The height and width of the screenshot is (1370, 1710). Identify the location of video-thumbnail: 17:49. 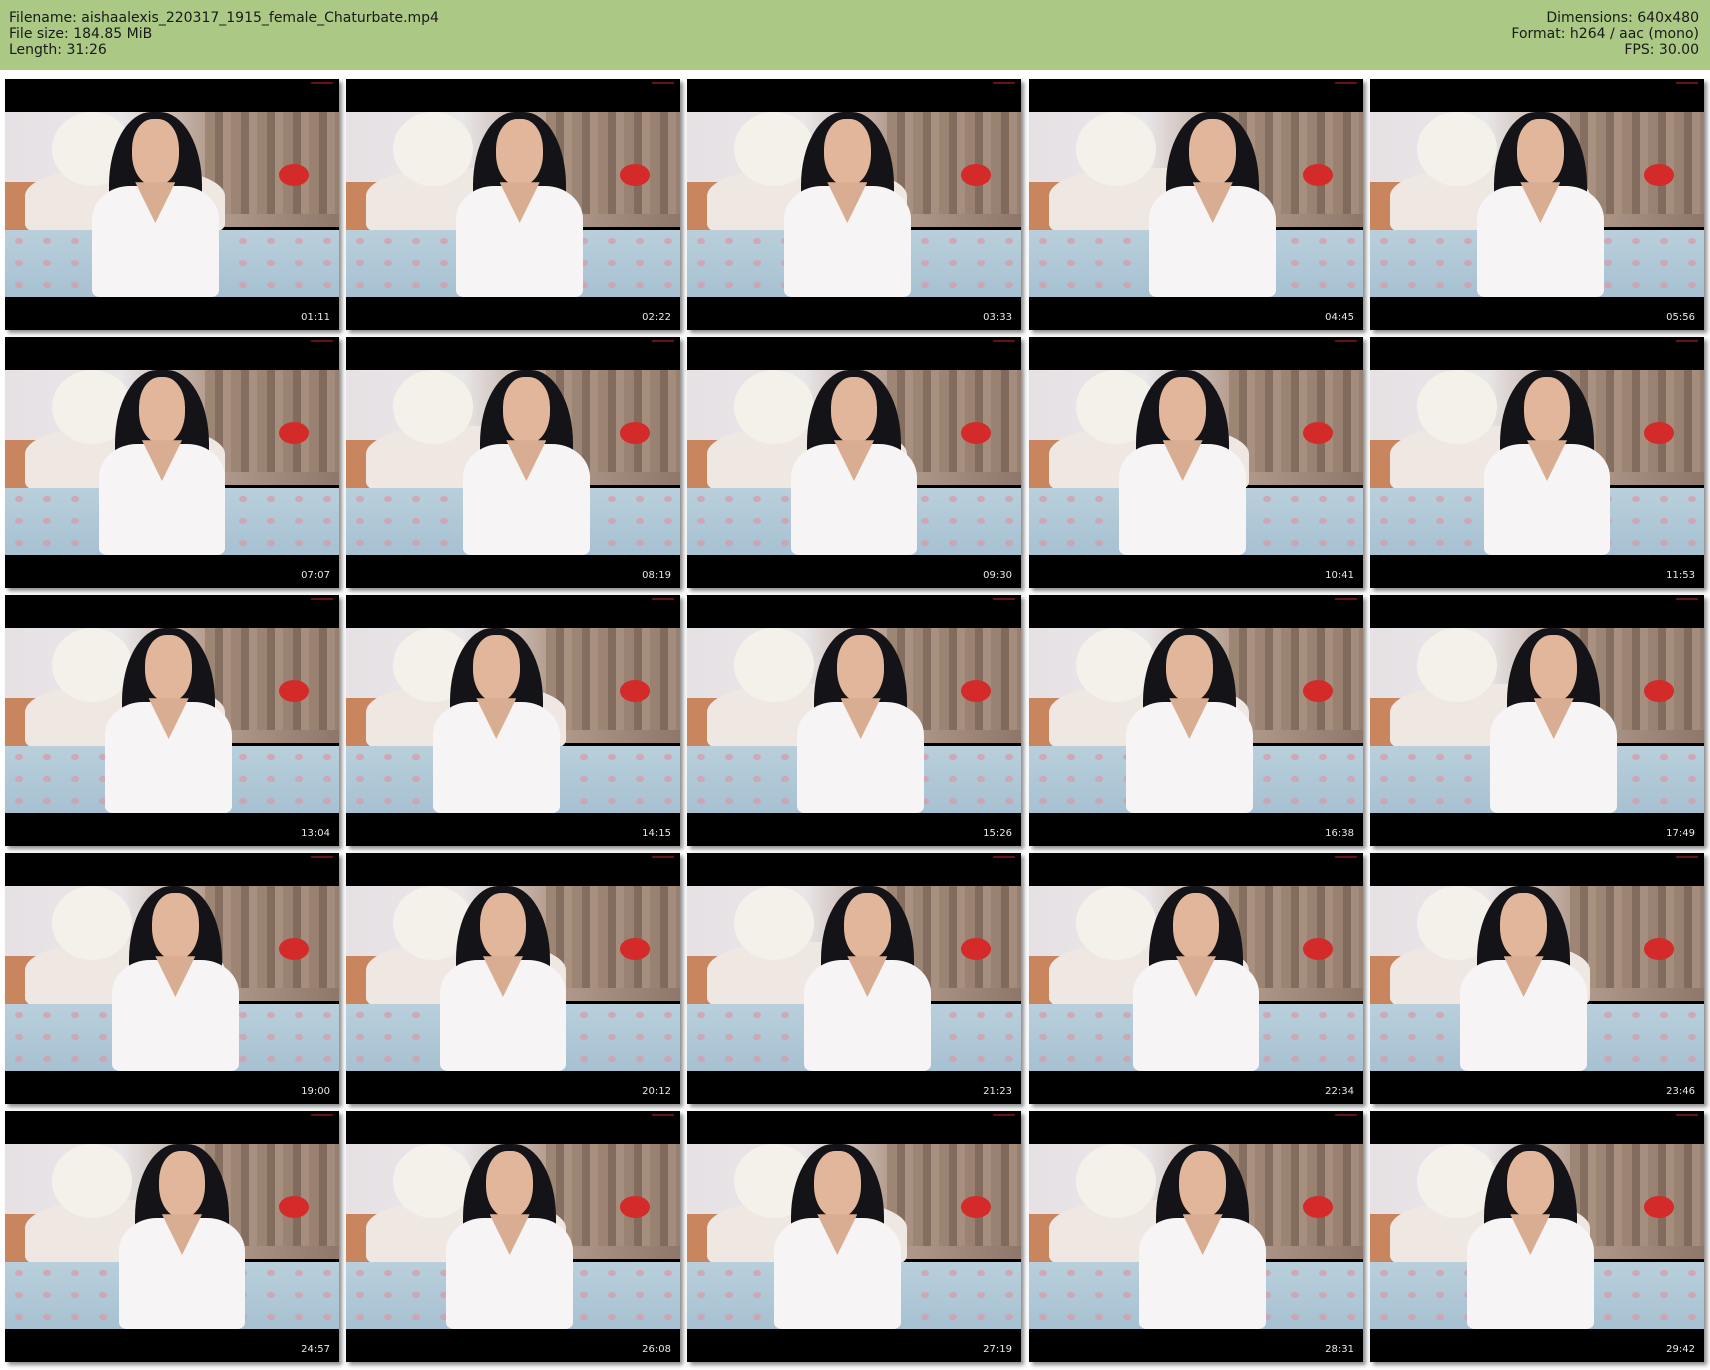
(1537, 720).